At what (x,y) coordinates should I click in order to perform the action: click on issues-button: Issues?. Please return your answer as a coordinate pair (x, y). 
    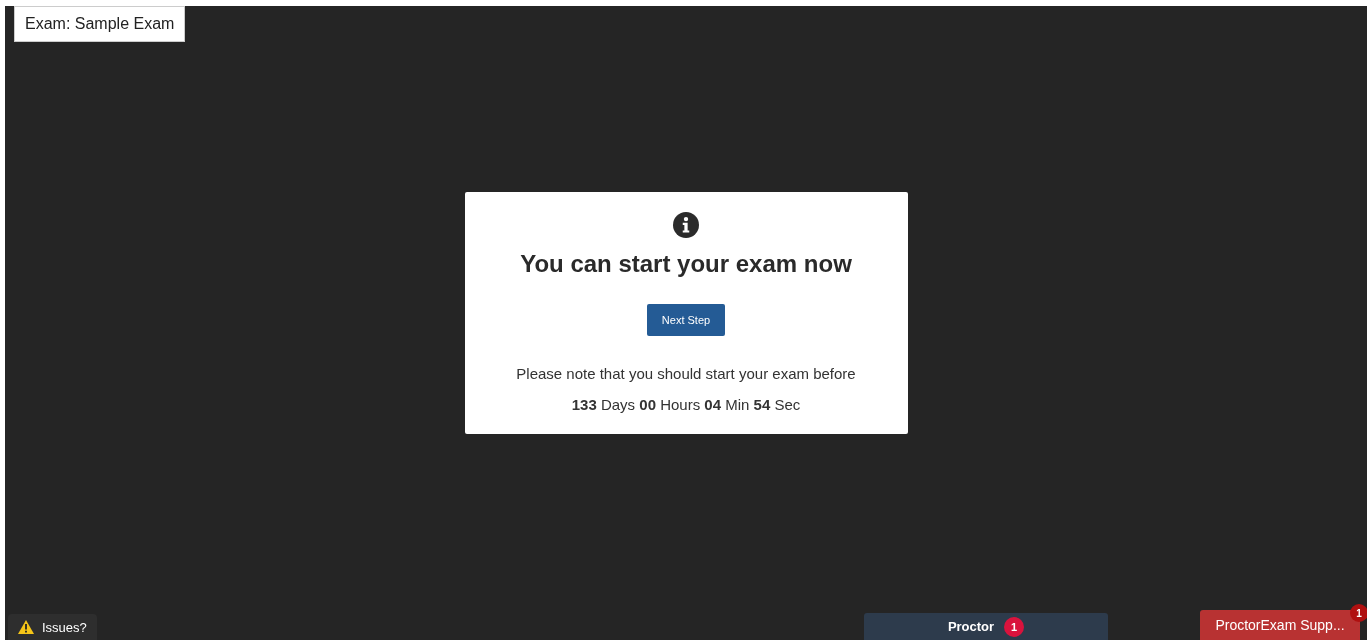
    Looking at the image, I should click on (52, 627).